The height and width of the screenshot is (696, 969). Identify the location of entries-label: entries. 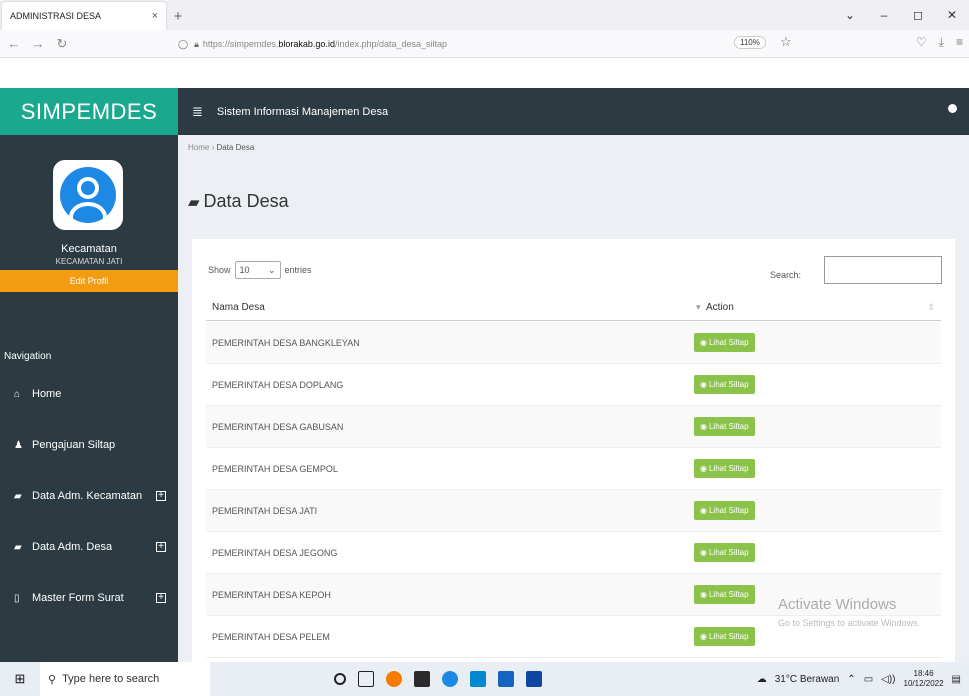
(298, 270).